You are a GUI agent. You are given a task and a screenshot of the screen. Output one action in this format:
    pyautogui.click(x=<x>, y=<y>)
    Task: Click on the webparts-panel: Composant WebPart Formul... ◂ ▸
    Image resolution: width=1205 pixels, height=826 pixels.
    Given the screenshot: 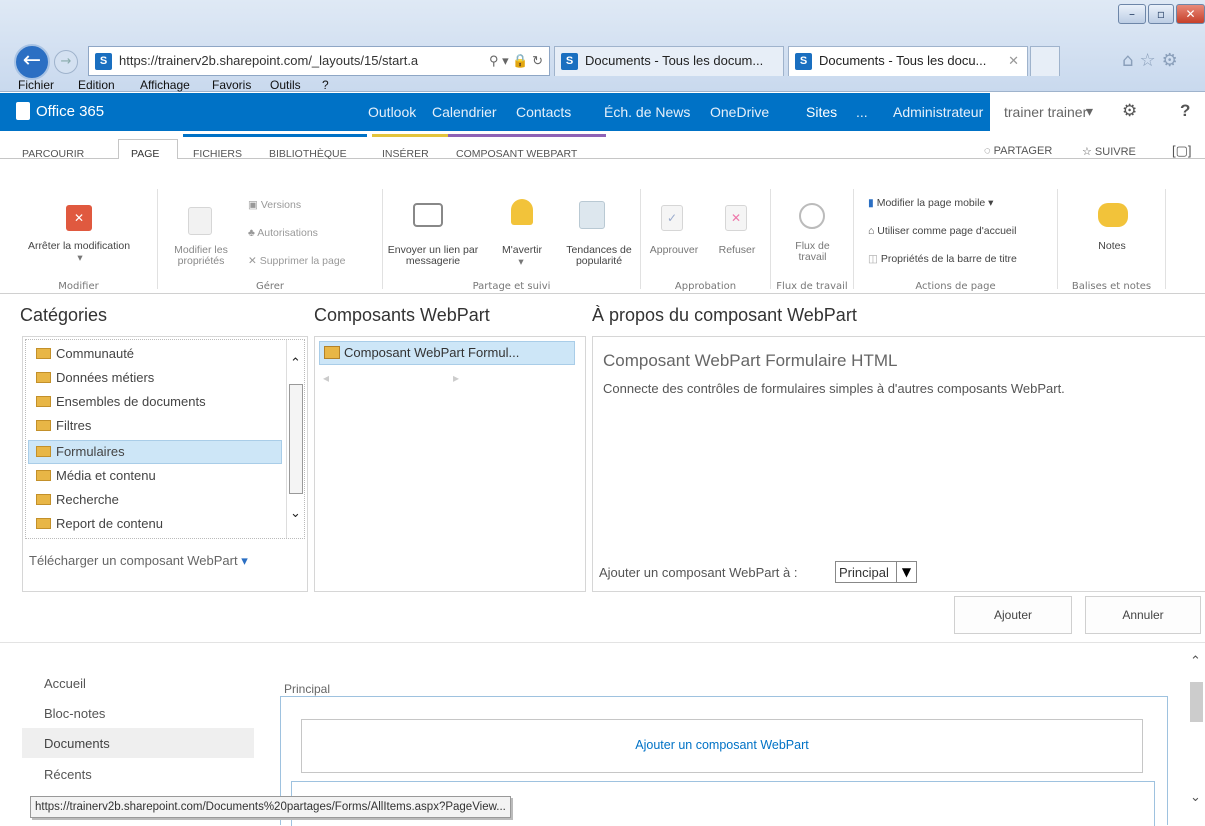 What is the action you would take?
    pyautogui.click(x=450, y=464)
    